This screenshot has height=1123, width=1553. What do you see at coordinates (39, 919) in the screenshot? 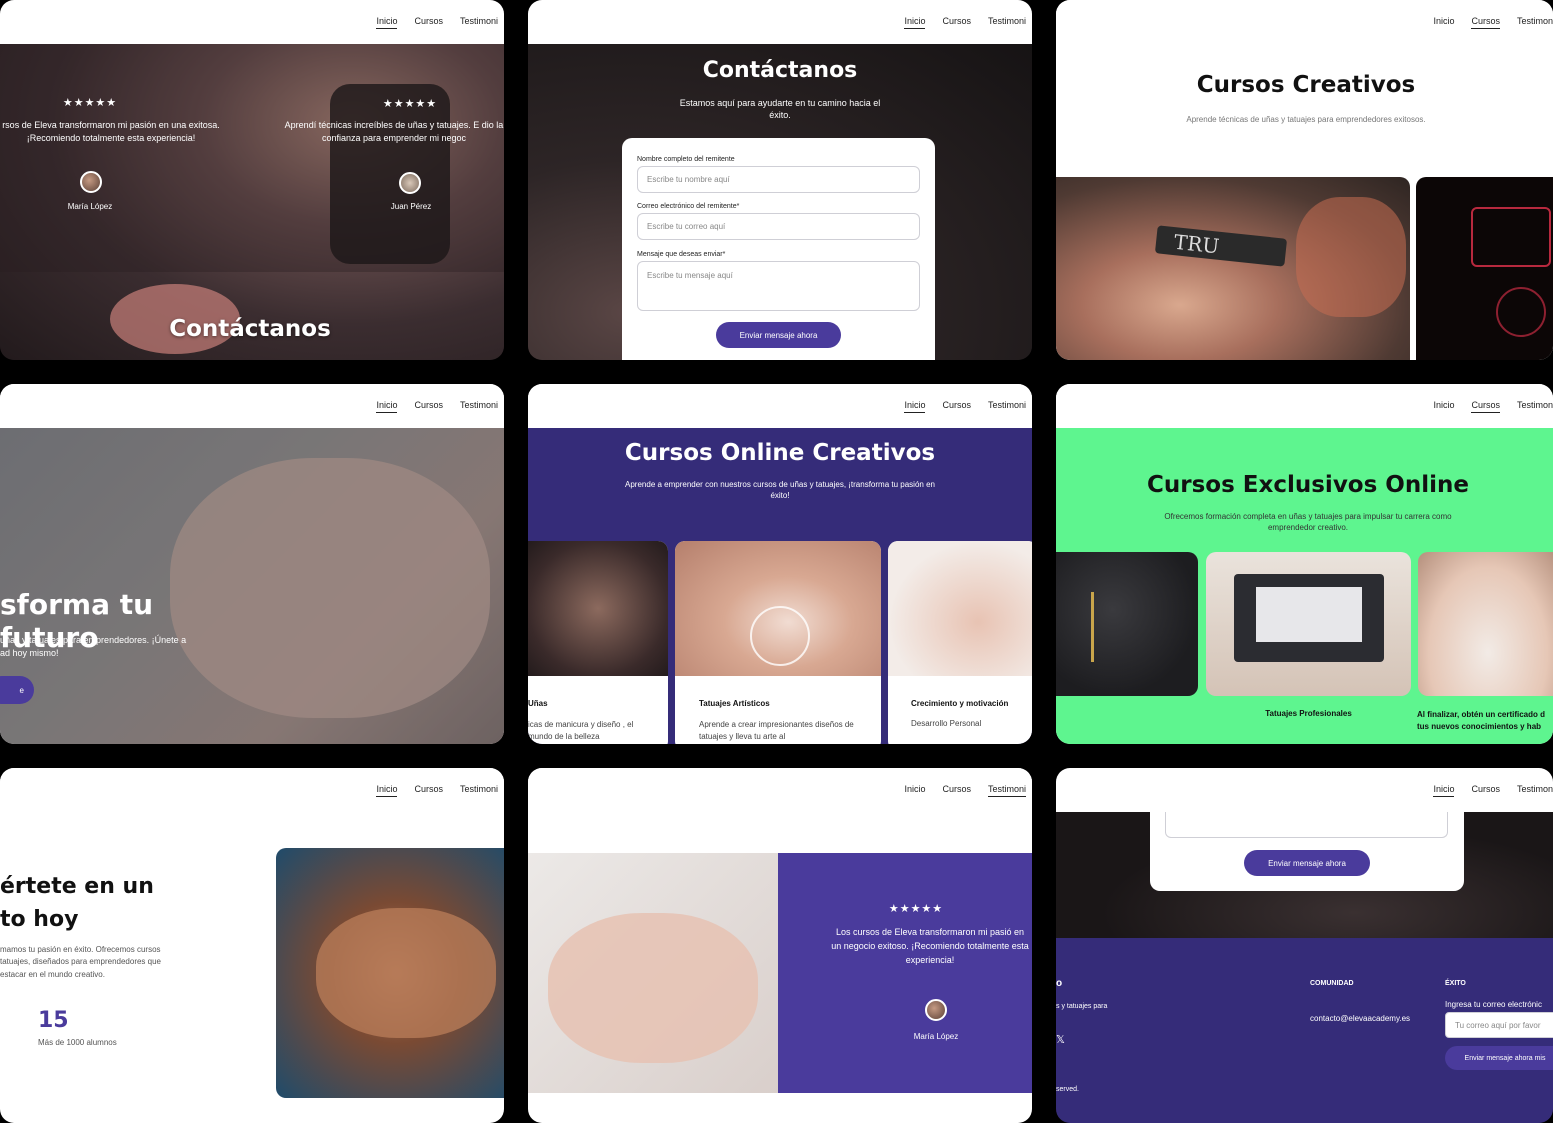
I see `about-title-line2: to hoy` at bounding box center [39, 919].